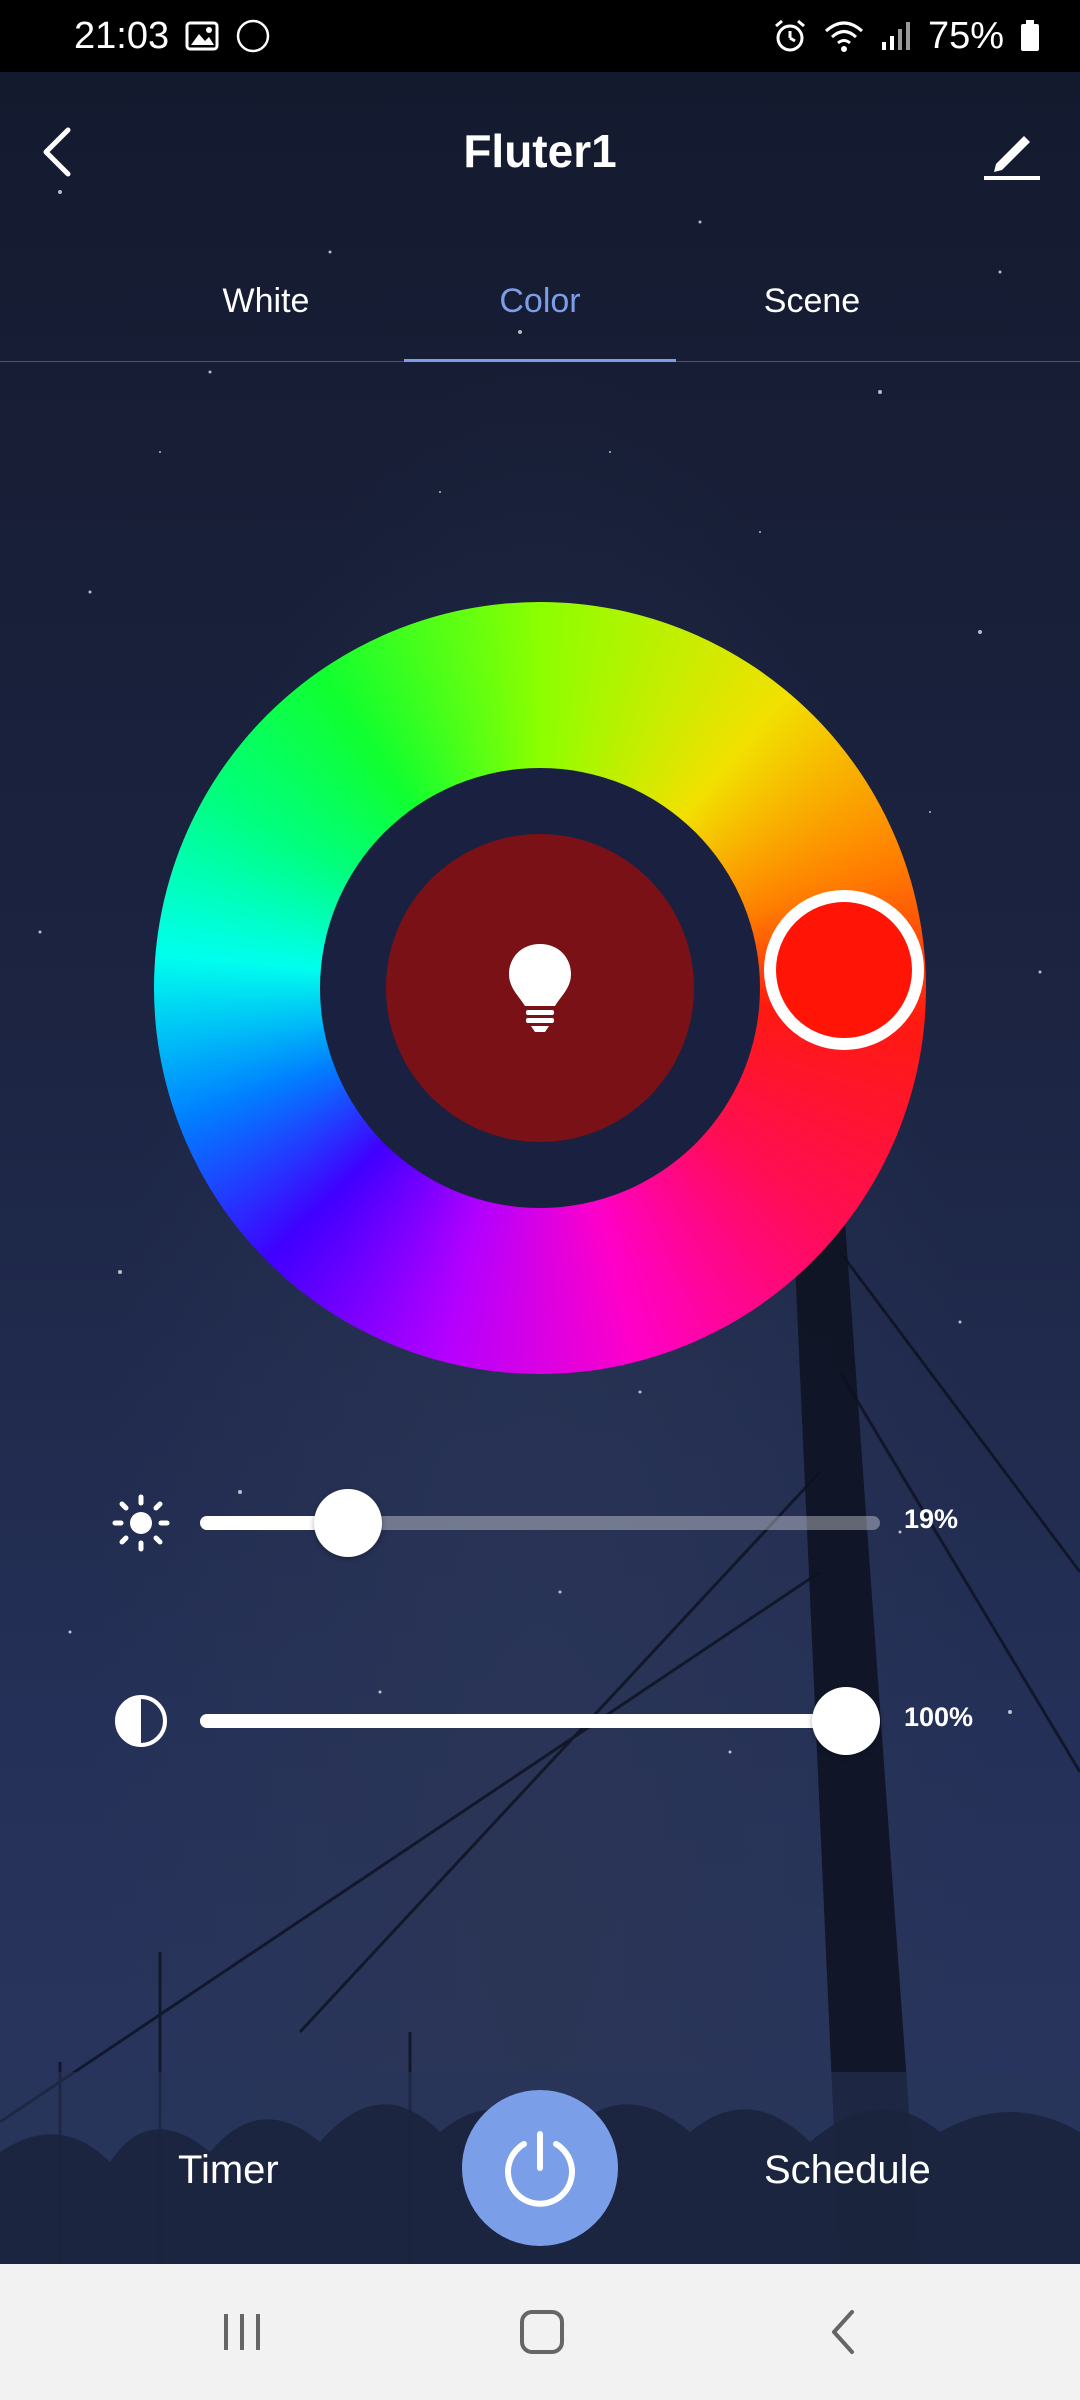  I want to click on tab-white: White, so click(266, 301).